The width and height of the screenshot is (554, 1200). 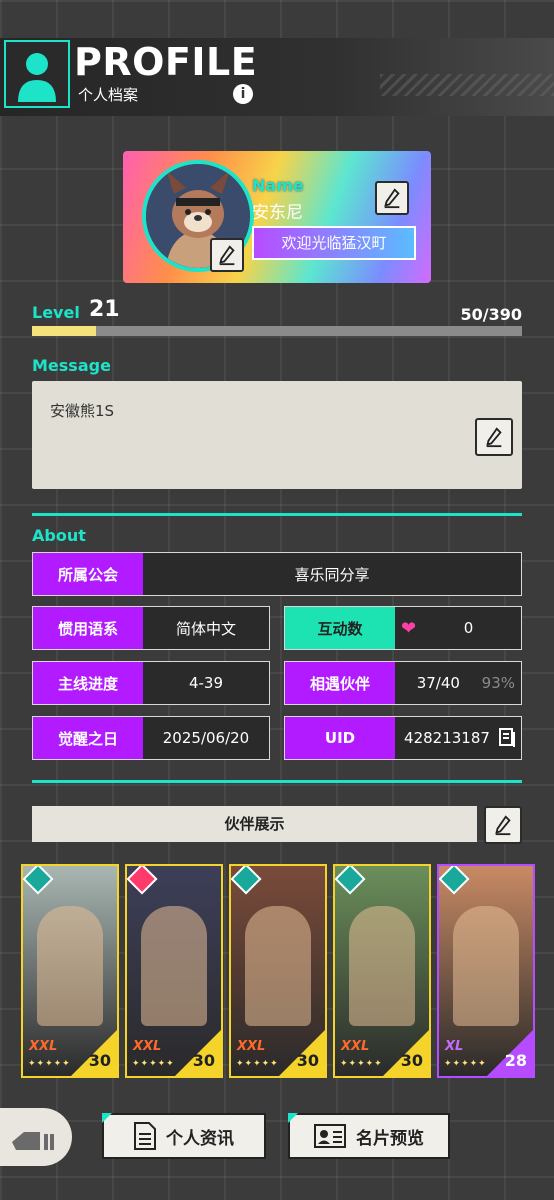 I want to click on guild-row: 所属公会 喜乐同分享, so click(x=277, y=574).